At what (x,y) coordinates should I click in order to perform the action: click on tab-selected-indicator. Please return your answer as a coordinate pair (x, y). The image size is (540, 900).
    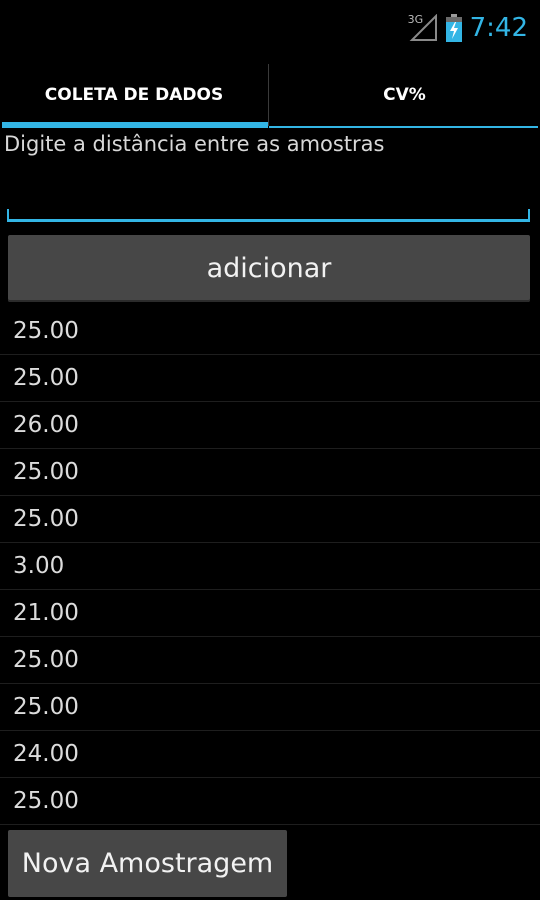
    Looking at the image, I should click on (135, 125).